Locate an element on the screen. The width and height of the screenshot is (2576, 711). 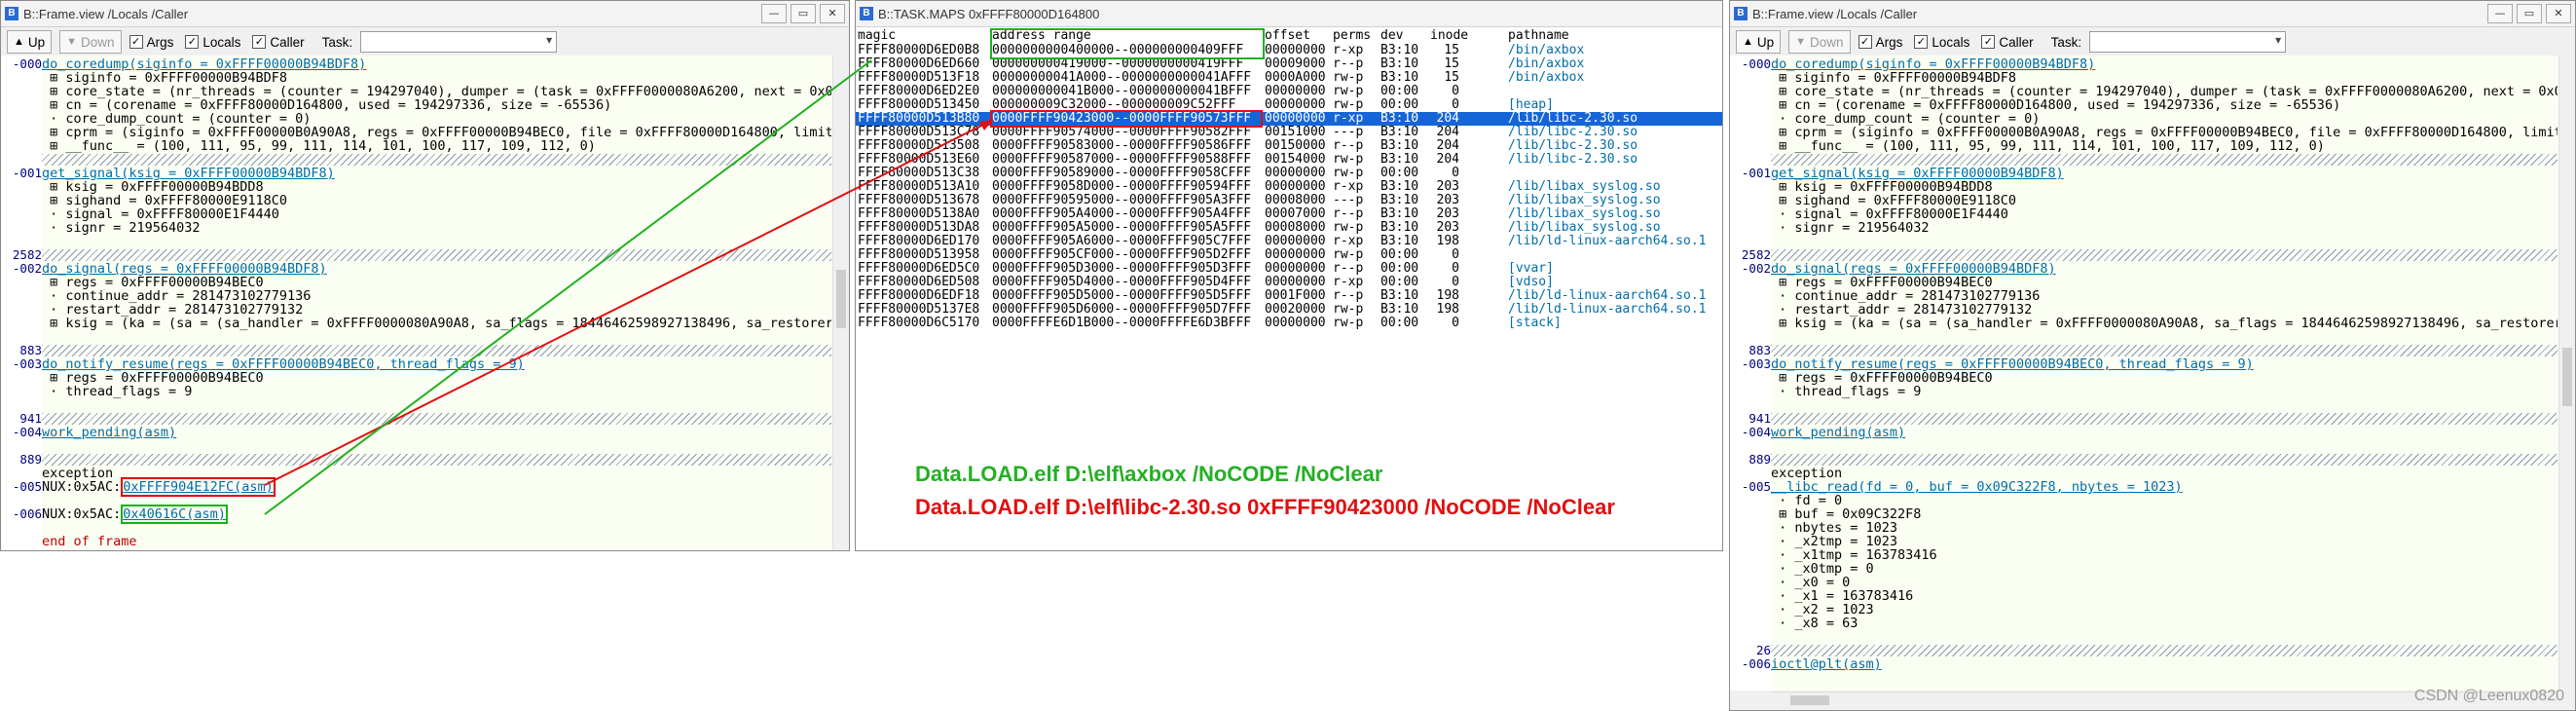
table-cell: FFFF80000D6C5170 is located at coordinates (919, 323).